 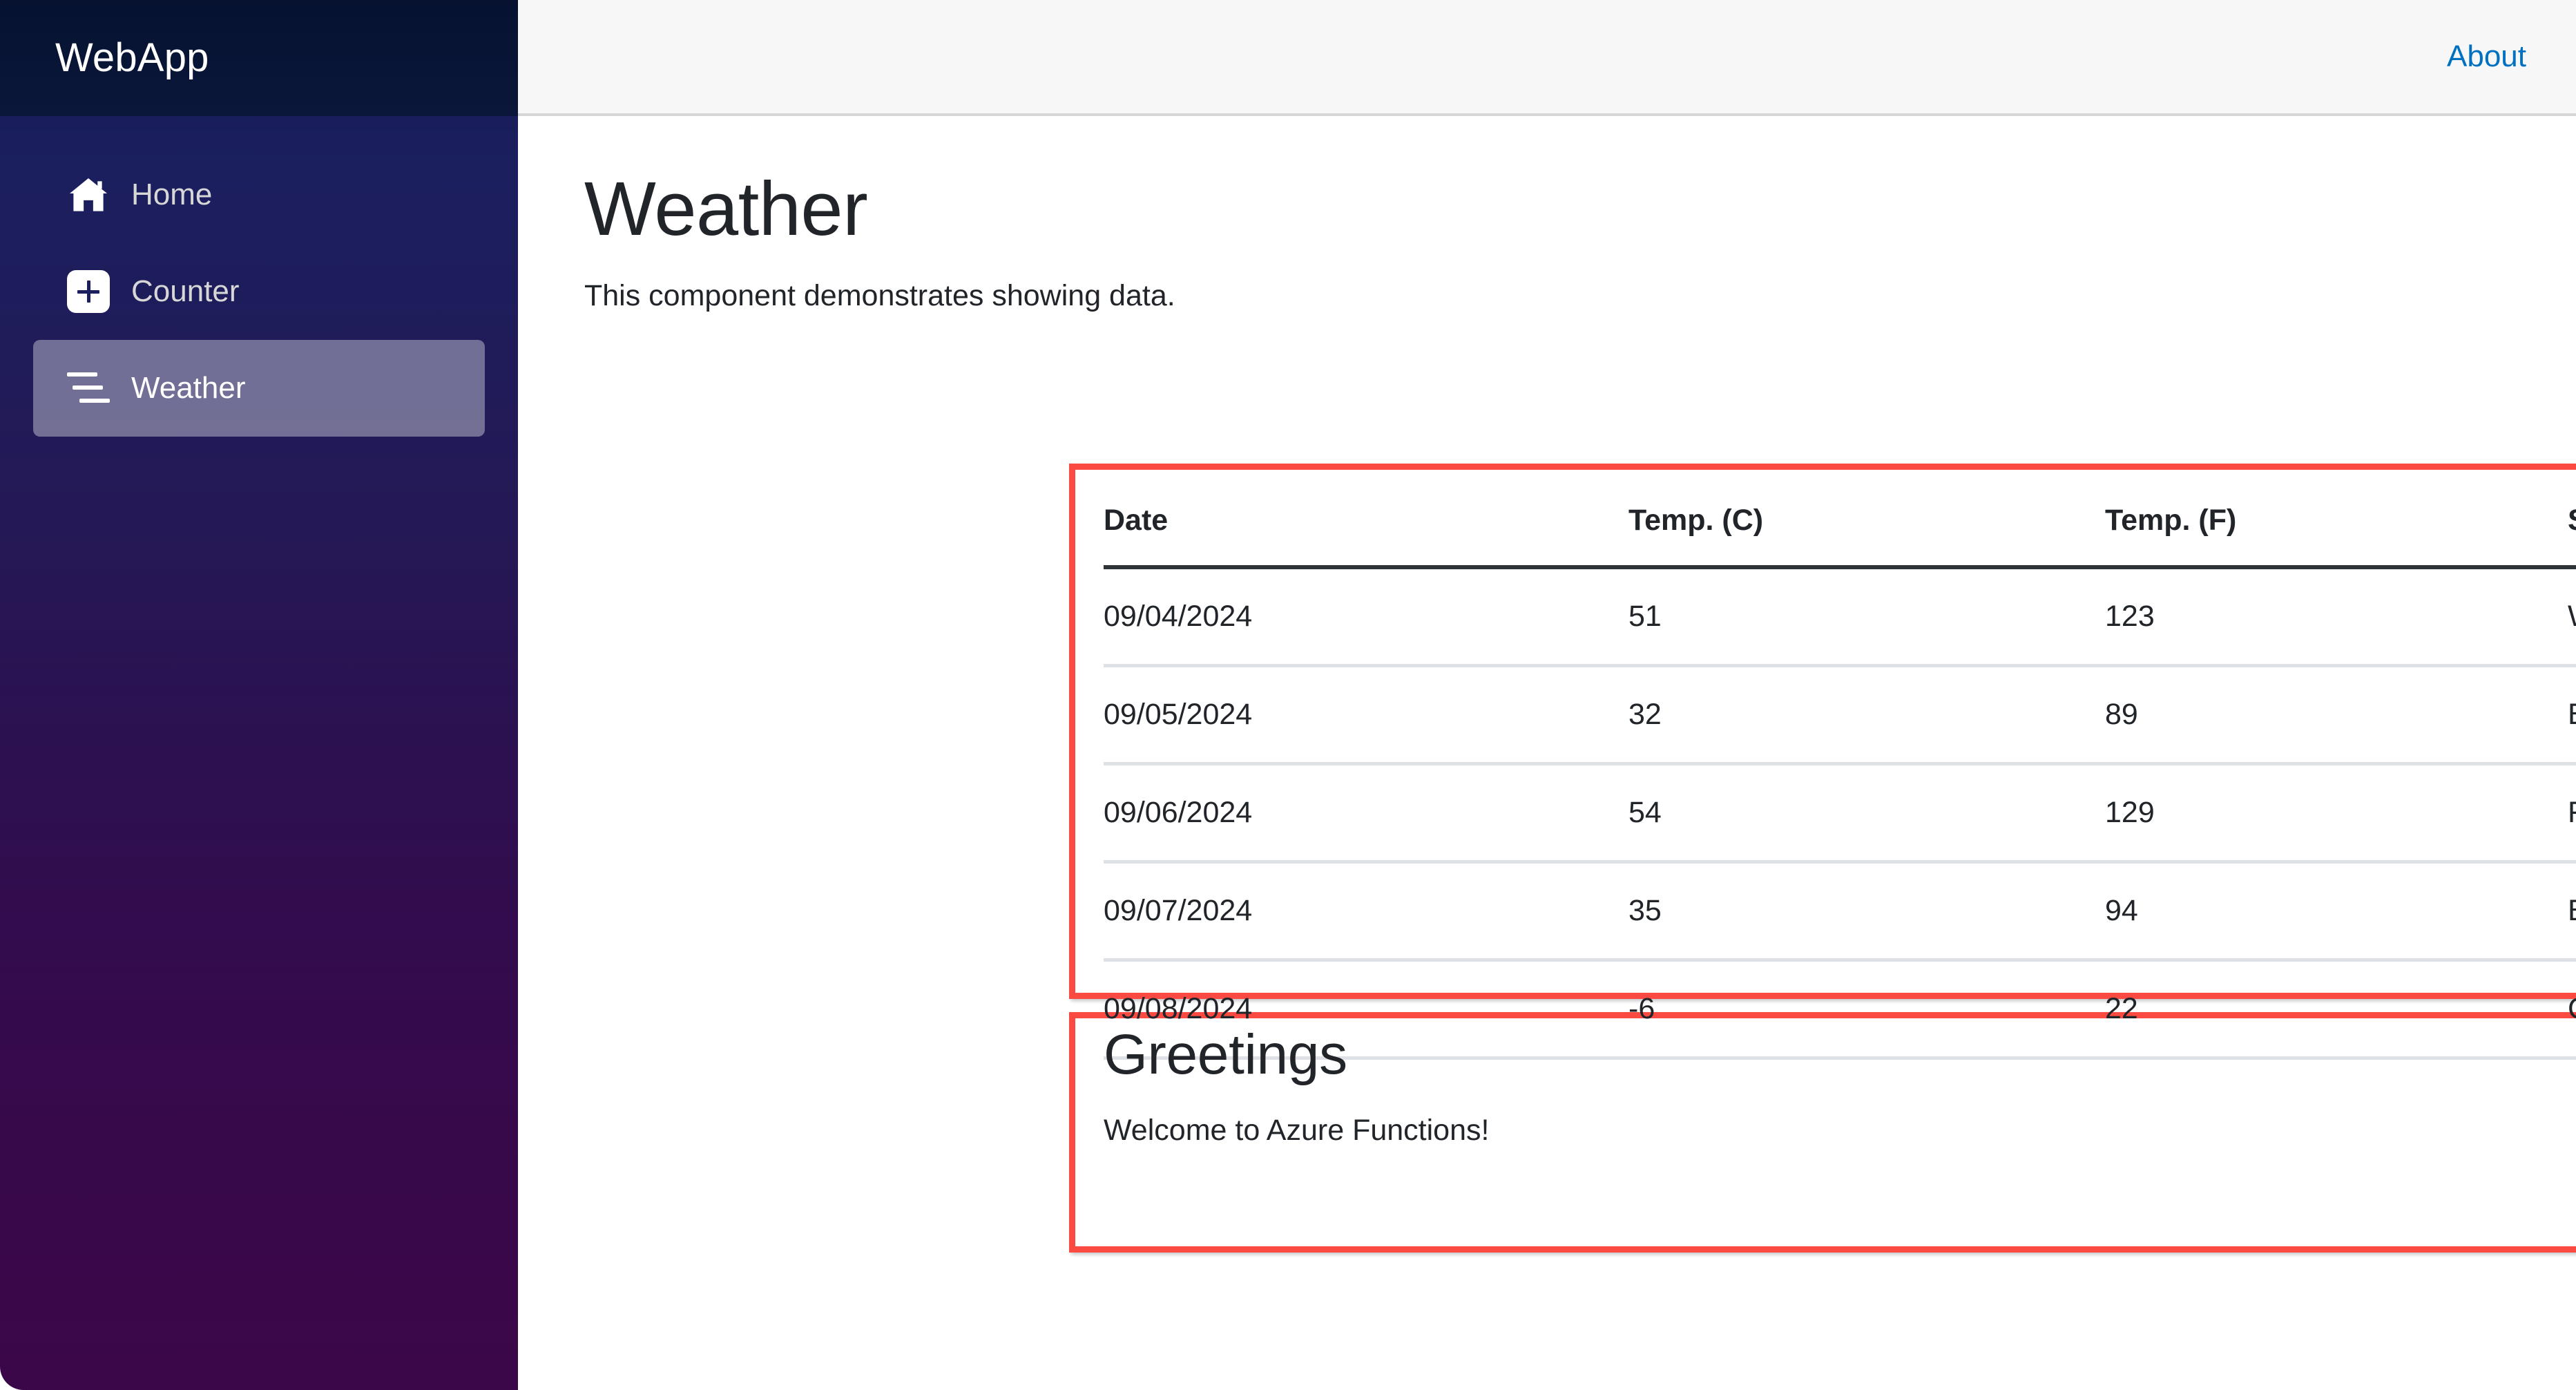 I want to click on cell-temp-c: 35, so click(x=1866, y=911).